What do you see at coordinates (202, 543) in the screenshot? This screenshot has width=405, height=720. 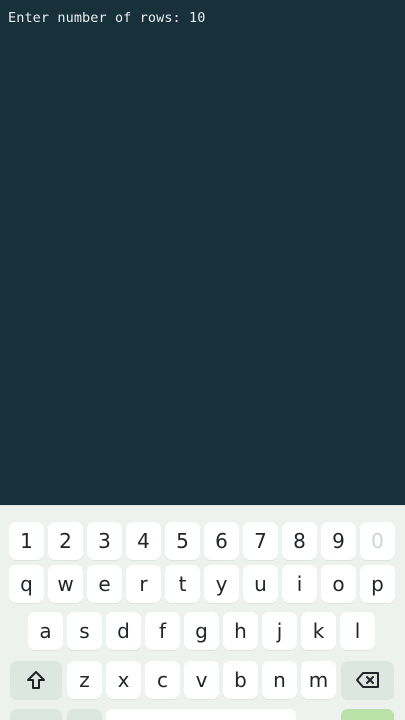 I see `number-key-row: 1 2 3 4 5 6 7 8 9 0` at bounding box center [202, 543].